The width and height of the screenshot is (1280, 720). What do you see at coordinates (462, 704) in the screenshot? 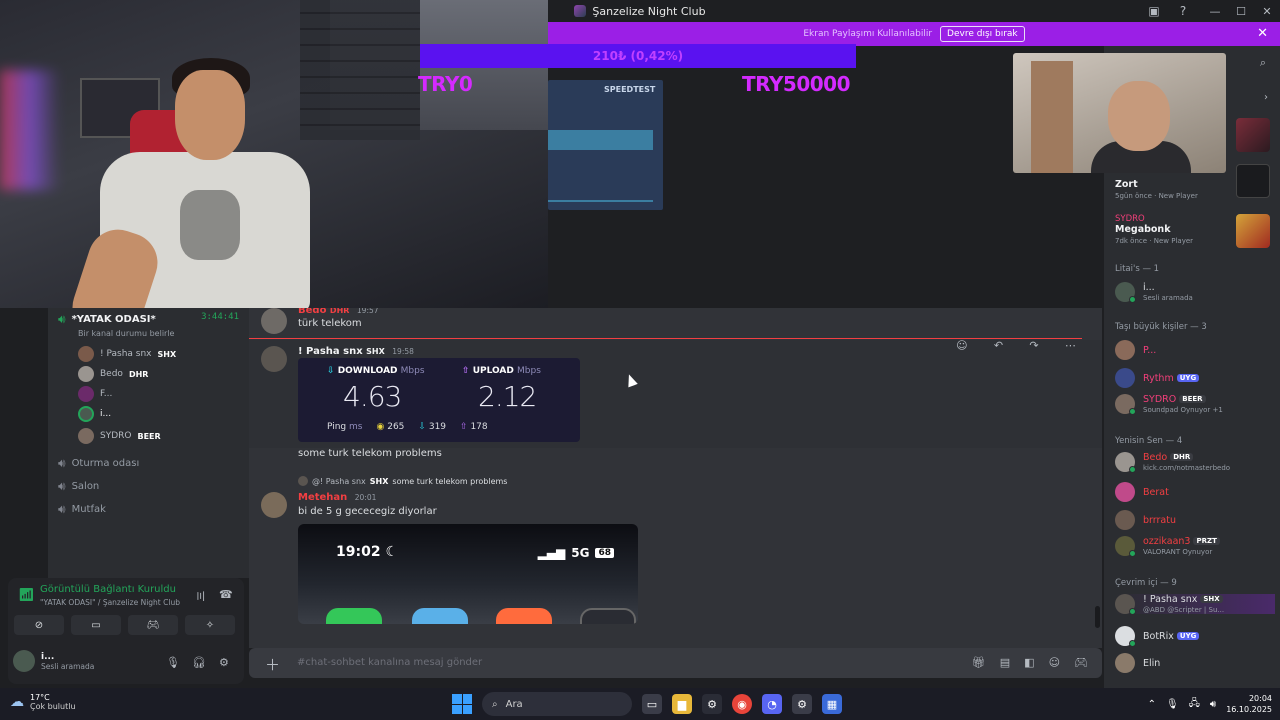
I see `start-button` at bounding box center [462, 704].